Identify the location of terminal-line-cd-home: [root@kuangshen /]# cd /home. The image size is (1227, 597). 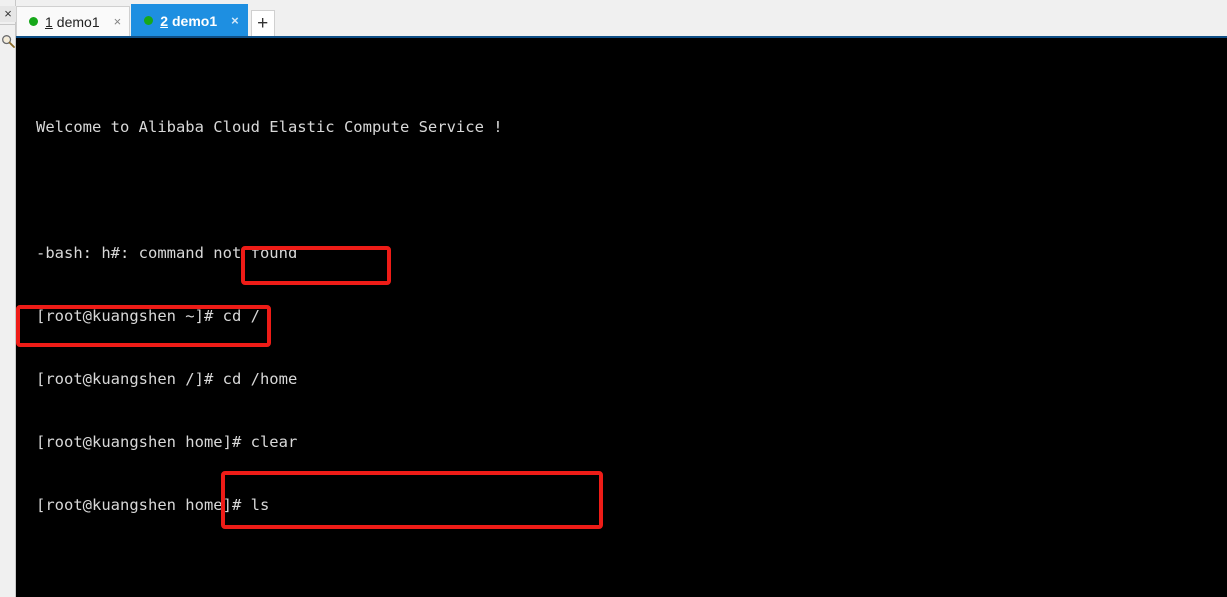
(167, 379).